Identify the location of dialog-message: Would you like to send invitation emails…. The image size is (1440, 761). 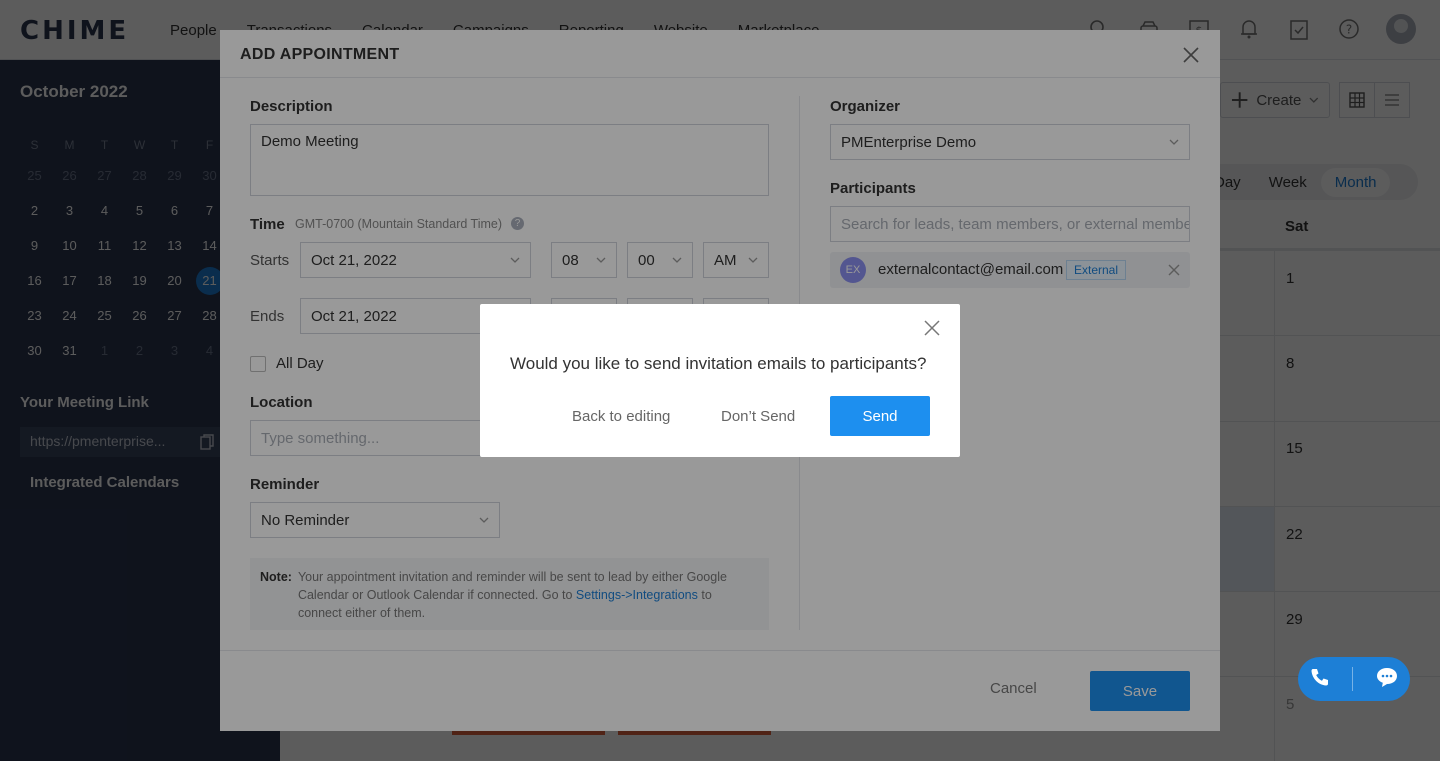
(718, 363).